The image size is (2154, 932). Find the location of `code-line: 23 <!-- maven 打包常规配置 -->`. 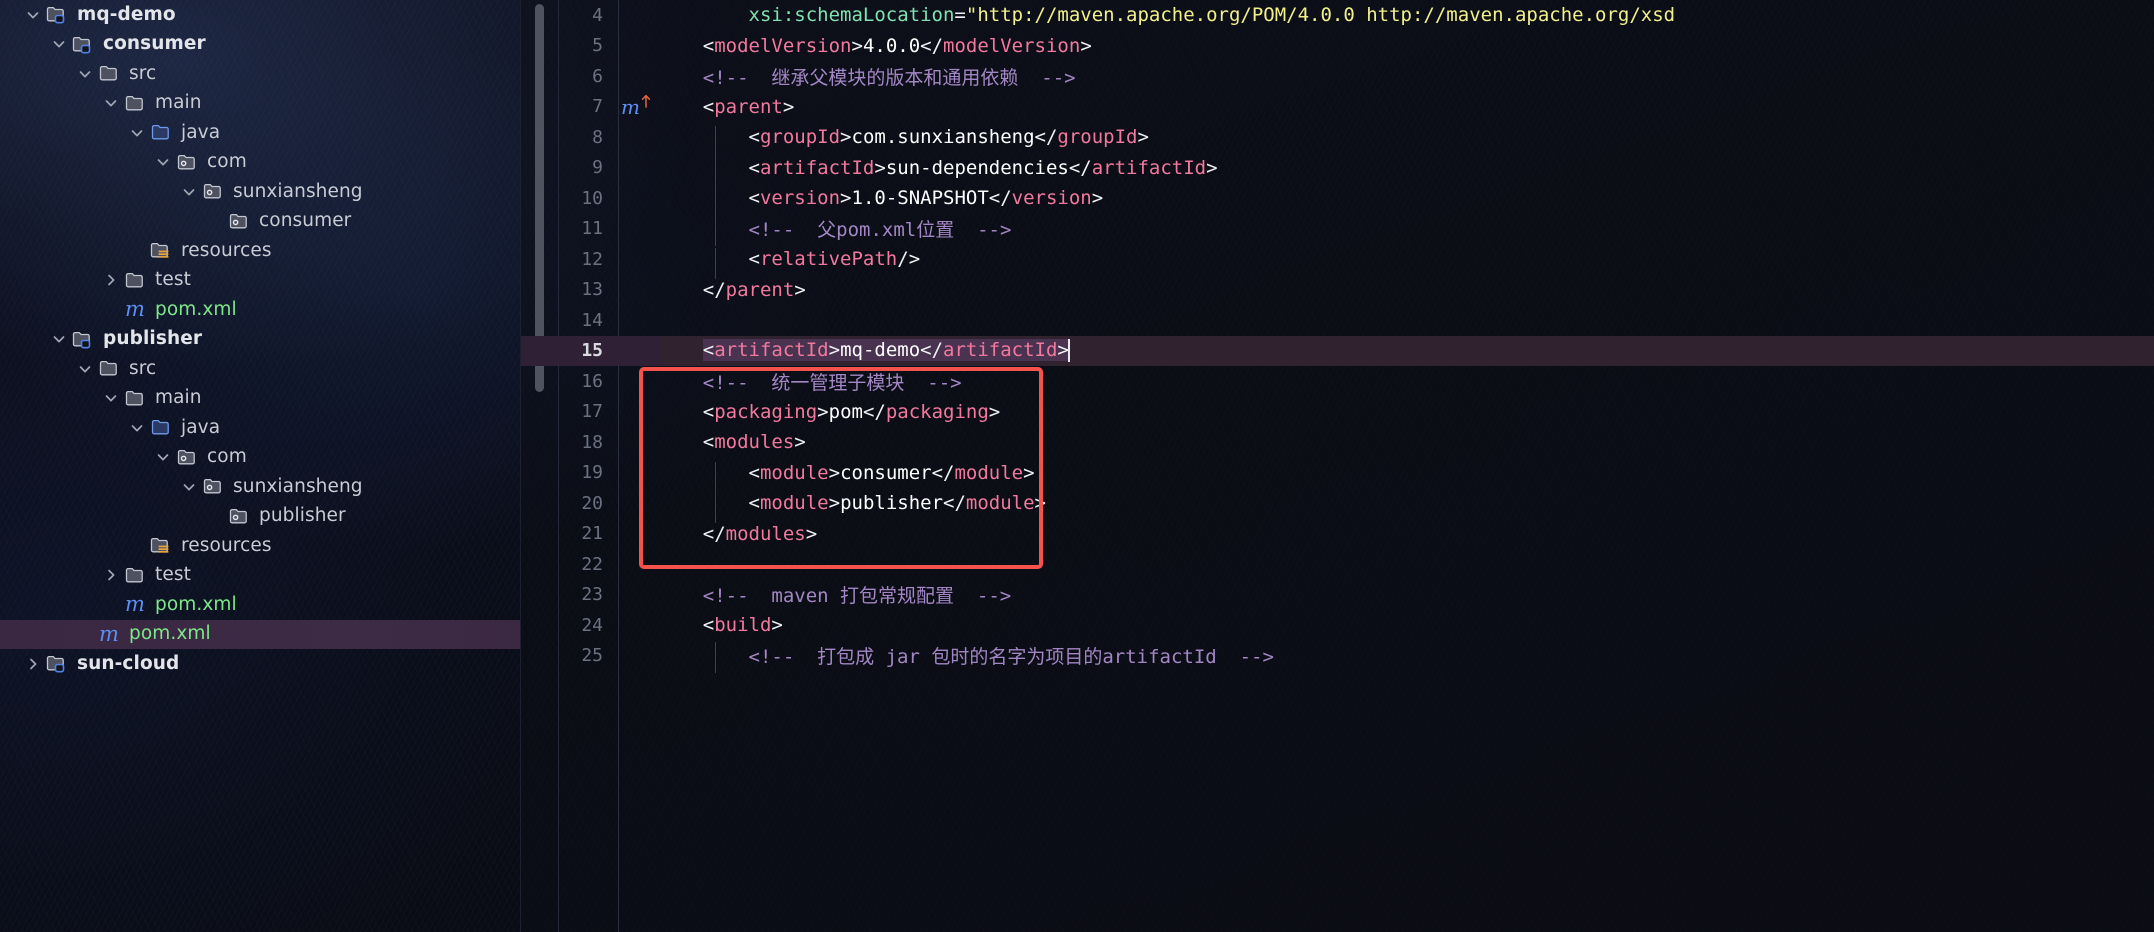

code-line: 23 <!-- maven 打包常规配置 --> is located at coordinates (1337, 595).